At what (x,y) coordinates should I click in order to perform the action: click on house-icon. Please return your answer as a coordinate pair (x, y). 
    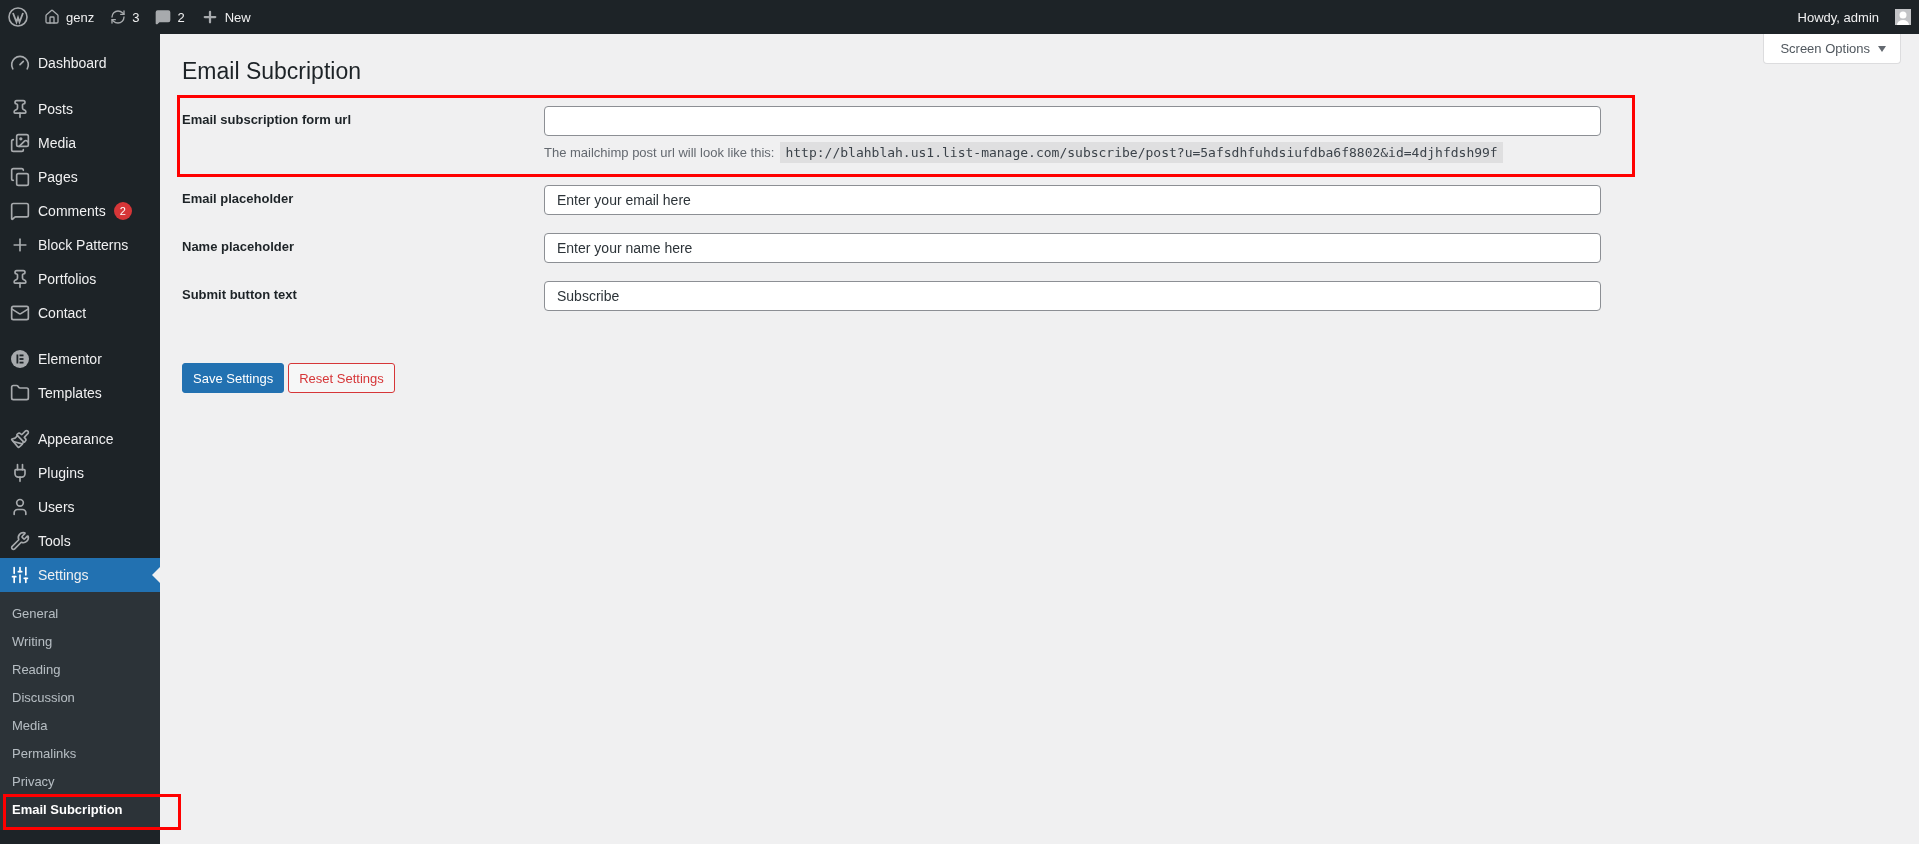
    Looking at the image, I should click on (52, 17).